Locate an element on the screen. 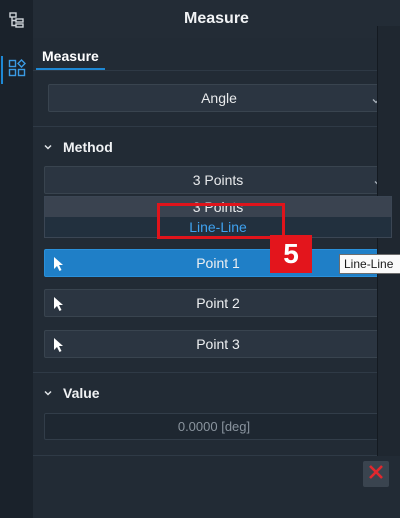 The width and height of the screenshot is (400, 518). measure-type-value: Angle is located at coordinates (219, 98).